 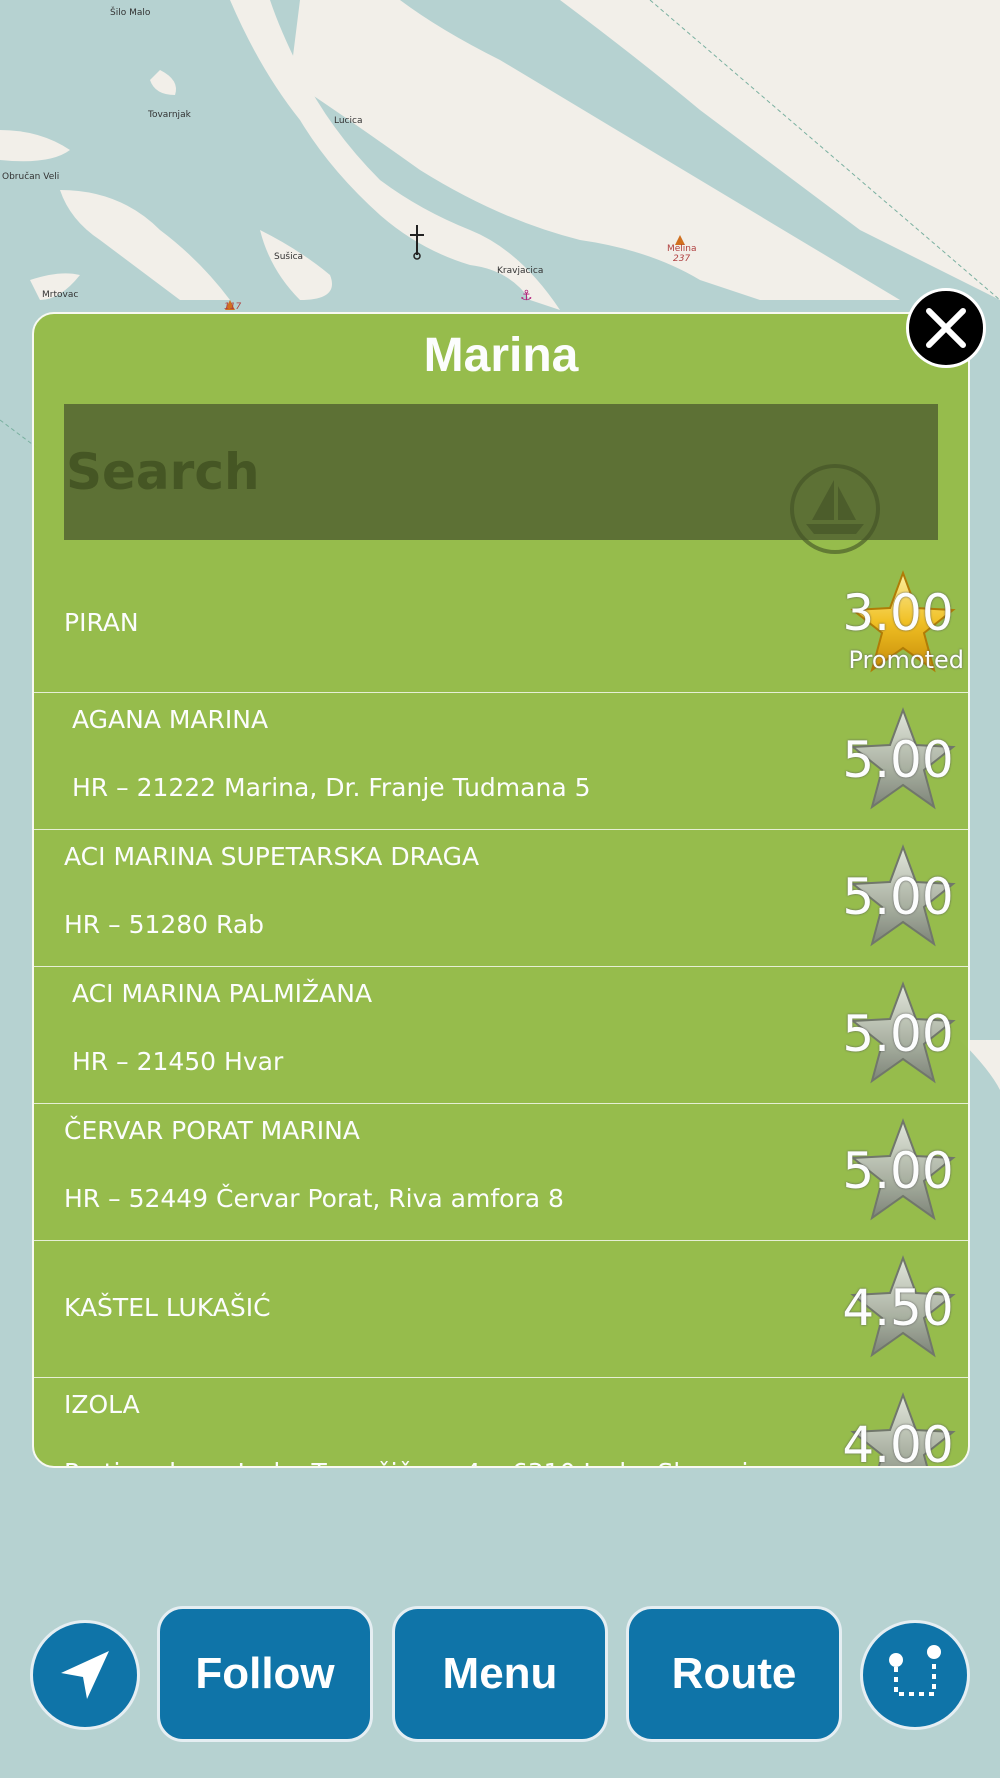 I want to click on close-icon, so click(x=946, y=328).